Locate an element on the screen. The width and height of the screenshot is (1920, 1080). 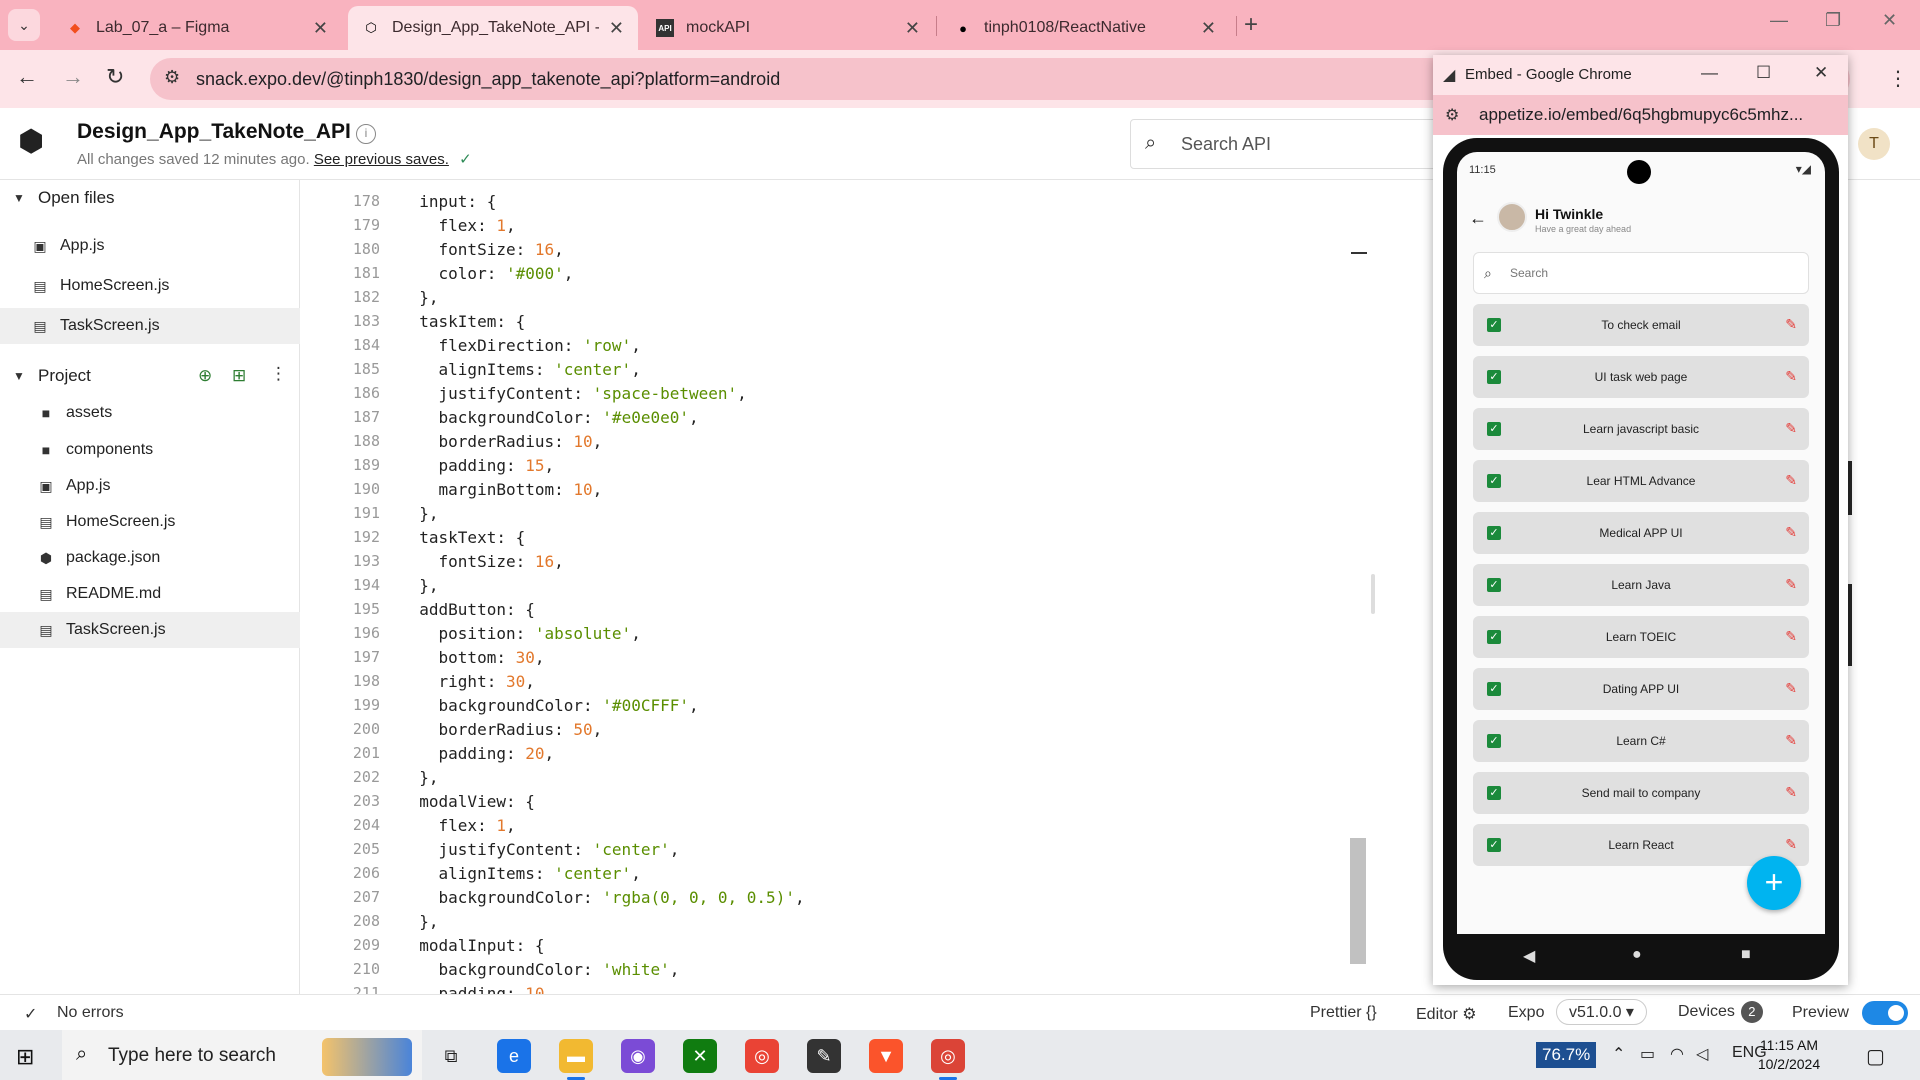
code-text: padding: 10, is located at coordinates (477, 989).